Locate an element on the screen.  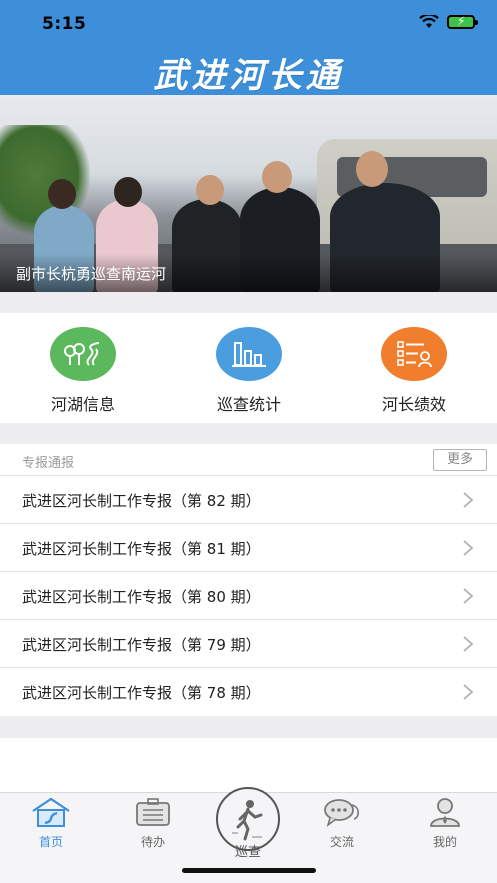
app-title: 武进河长通 is located at coordinates (248, 76).